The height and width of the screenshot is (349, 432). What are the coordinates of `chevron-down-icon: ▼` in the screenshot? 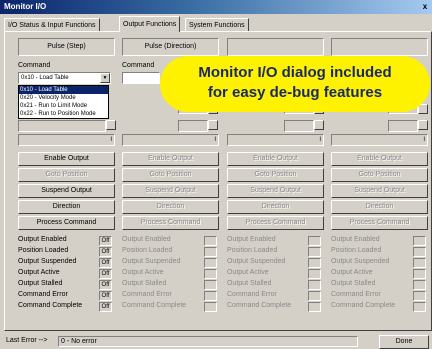 It's located at (105, 78).